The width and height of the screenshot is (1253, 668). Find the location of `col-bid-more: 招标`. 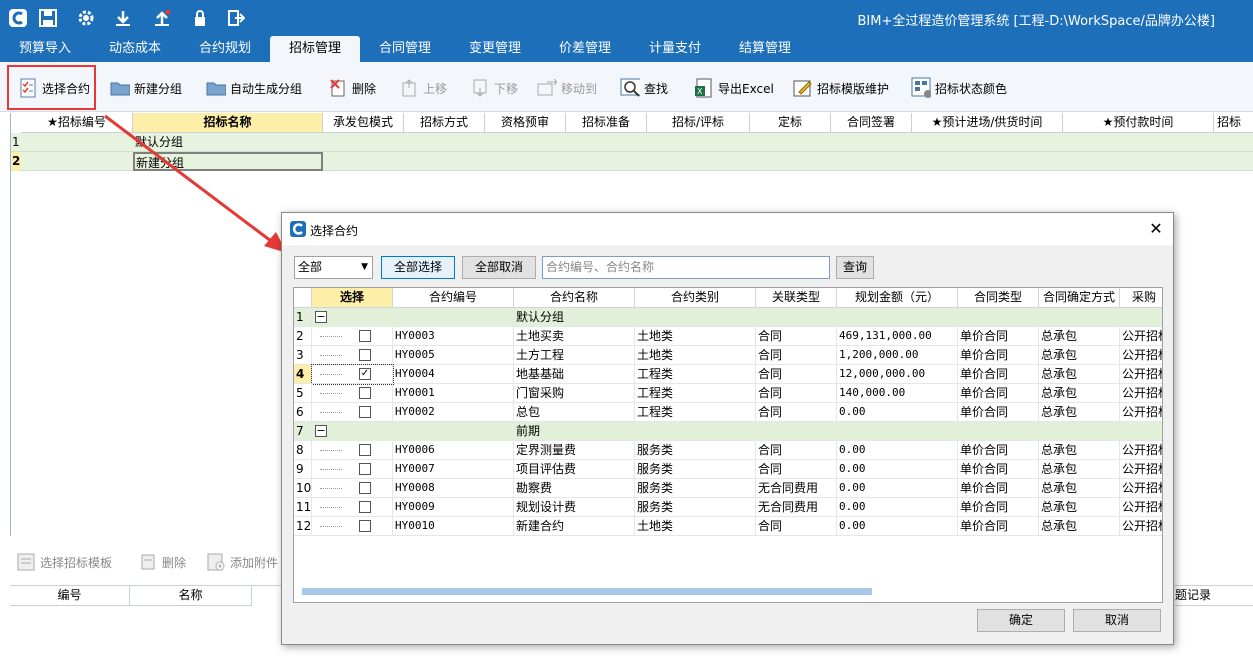

col-bid-more: 招标 is located at coordinates (1233, 123).